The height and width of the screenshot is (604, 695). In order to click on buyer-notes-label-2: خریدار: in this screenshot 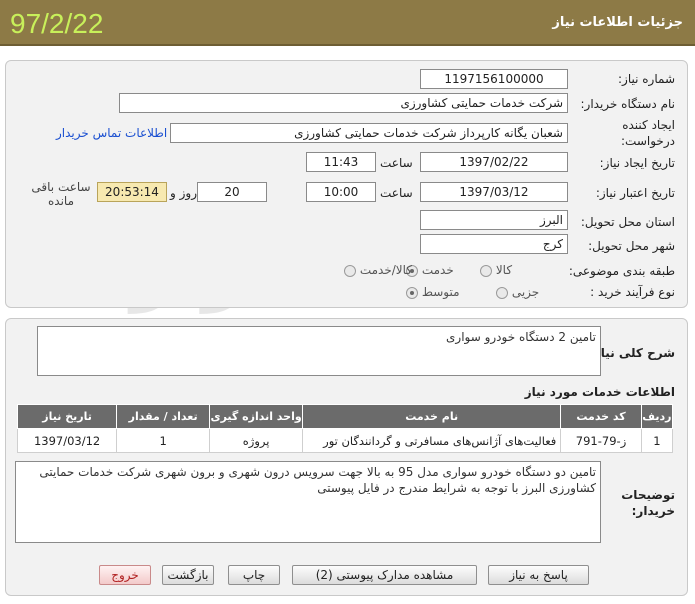, I will do `click(653, 511)`.